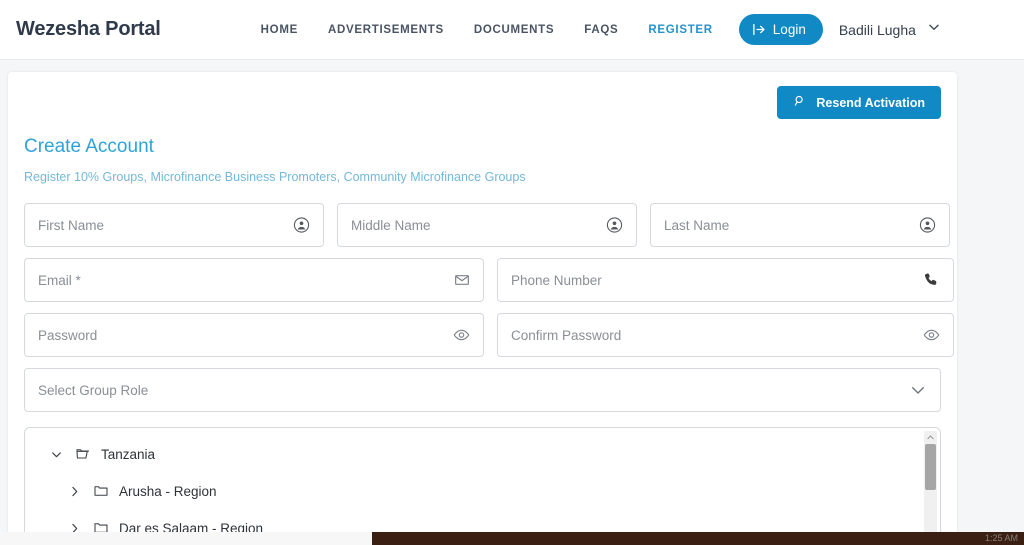 The image size is (1024, 545). I want to click on tree-scrollbar, so click(930, 486).